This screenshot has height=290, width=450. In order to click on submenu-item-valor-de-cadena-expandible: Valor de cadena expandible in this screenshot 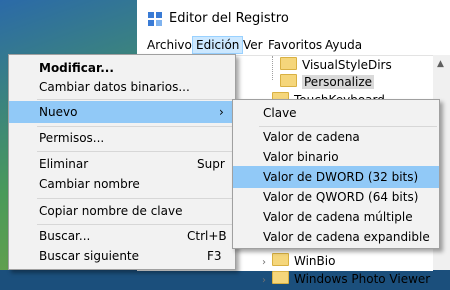, I will do `click(336, 237)`.